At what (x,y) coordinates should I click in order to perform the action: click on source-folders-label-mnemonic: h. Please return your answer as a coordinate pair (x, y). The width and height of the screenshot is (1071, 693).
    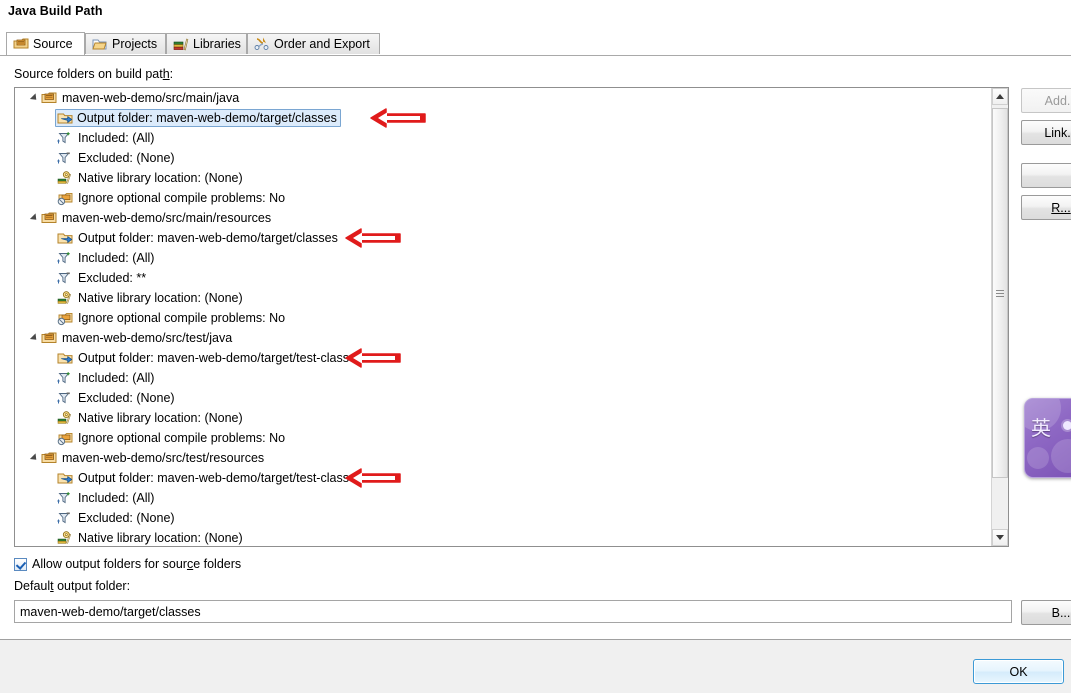
    Looking at the image, I should click on (166, 74).